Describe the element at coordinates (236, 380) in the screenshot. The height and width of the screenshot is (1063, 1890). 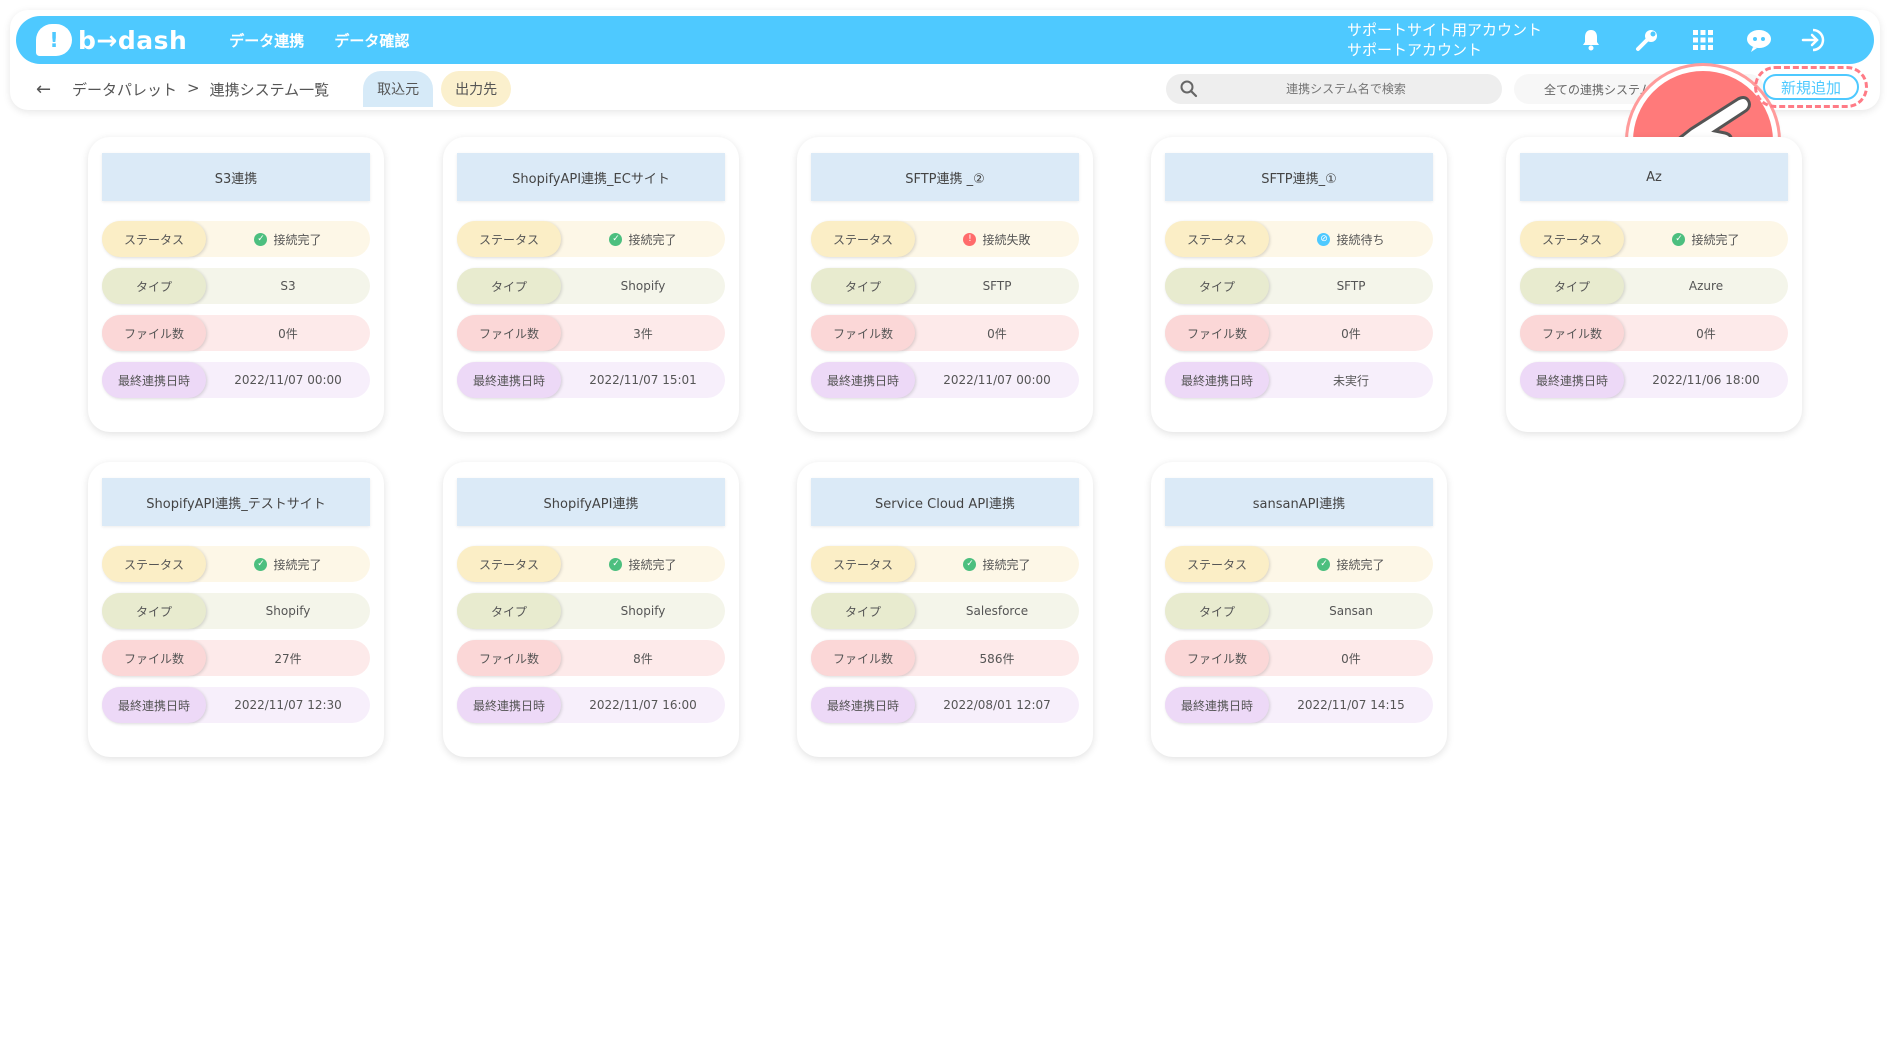
I see `last-sync-row: 最終連携日時 2022/11/07 00:00` at that location.